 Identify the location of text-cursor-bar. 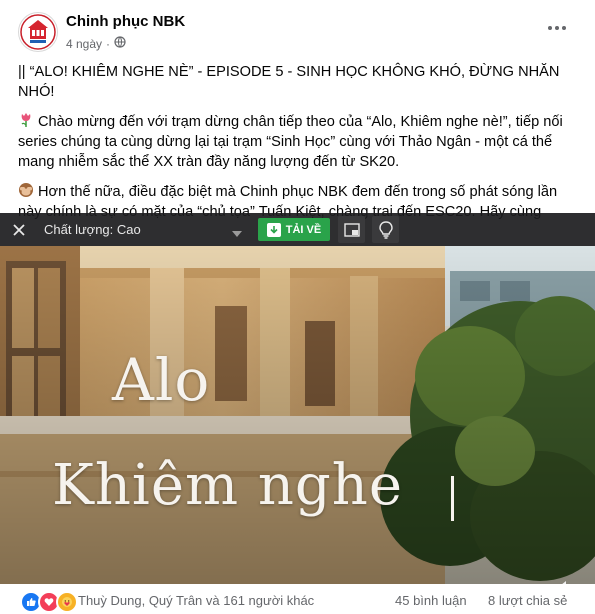
(452, 498).